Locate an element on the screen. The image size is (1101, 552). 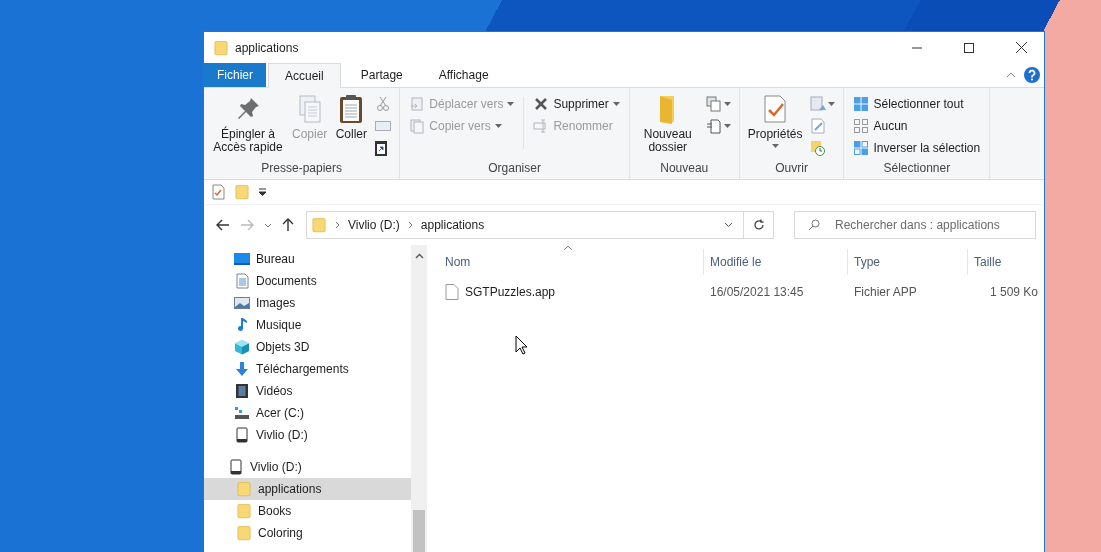
nav-item: Téléchargements is located at coordinates (307, 369).